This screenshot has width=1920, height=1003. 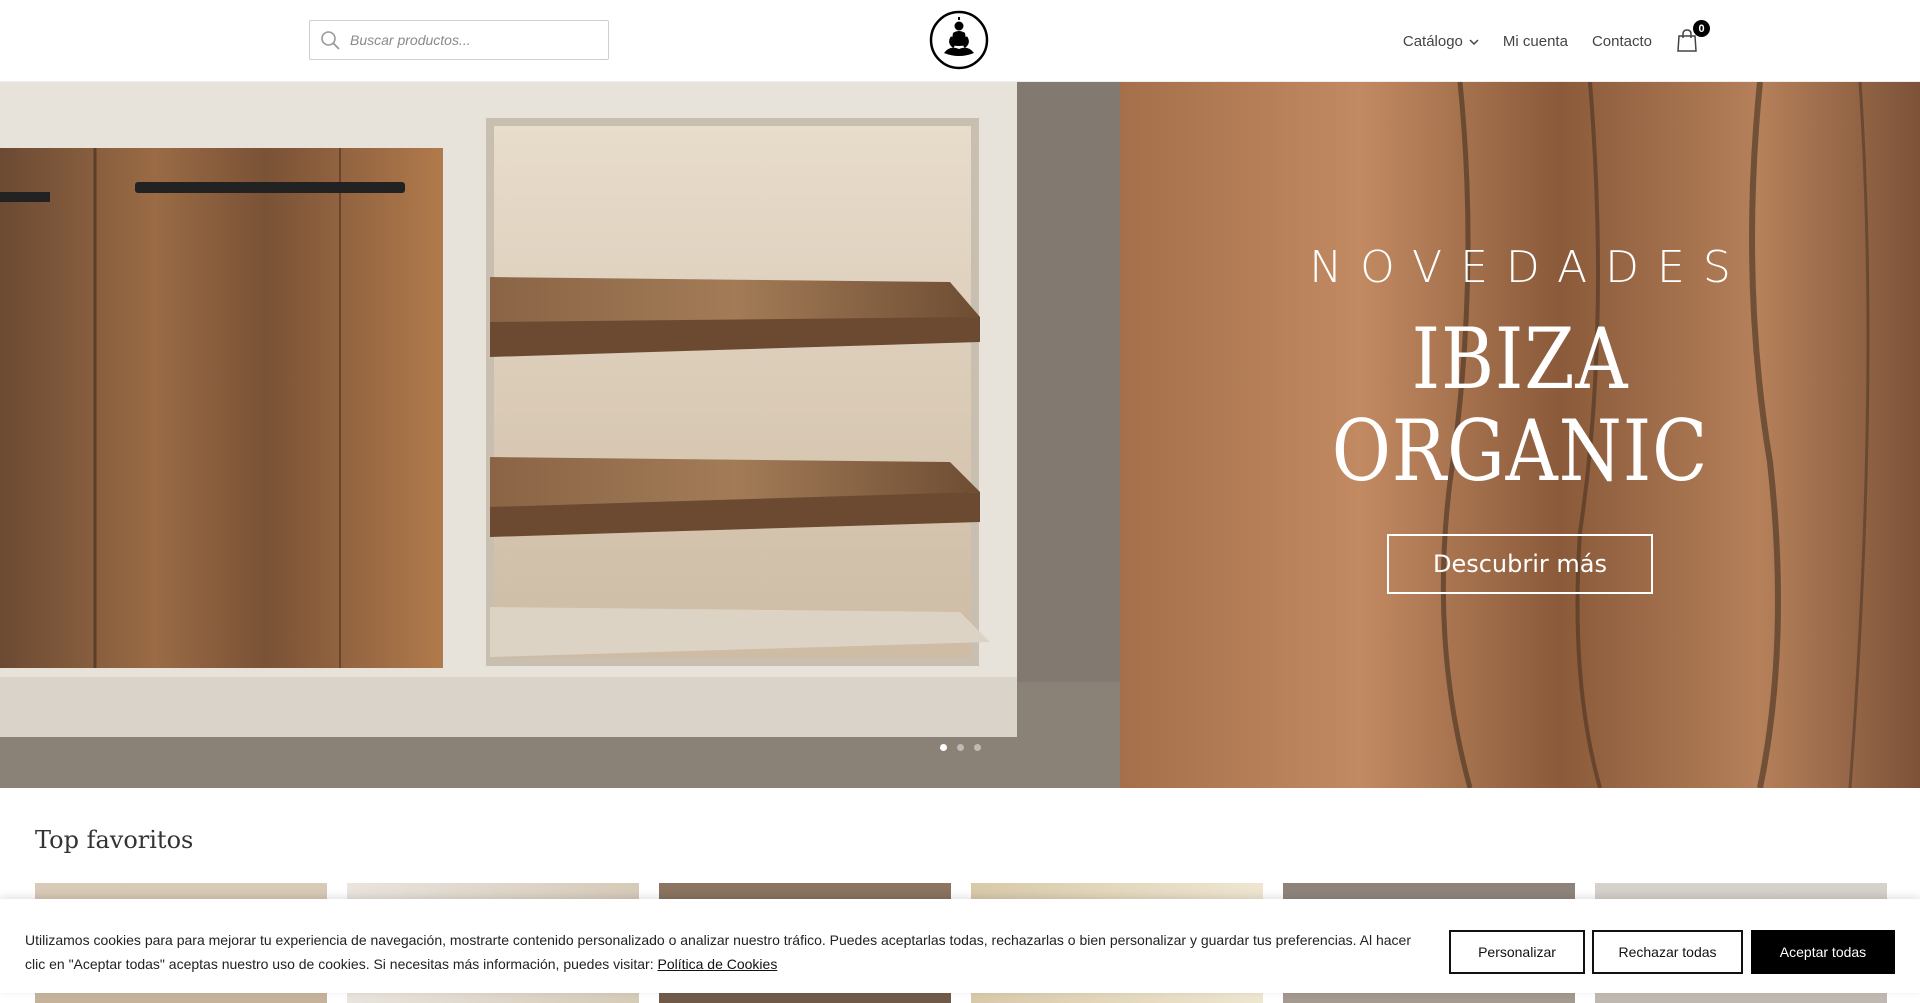 I want to click on cart-count-badge: 0, so click(x=1701, y=28).